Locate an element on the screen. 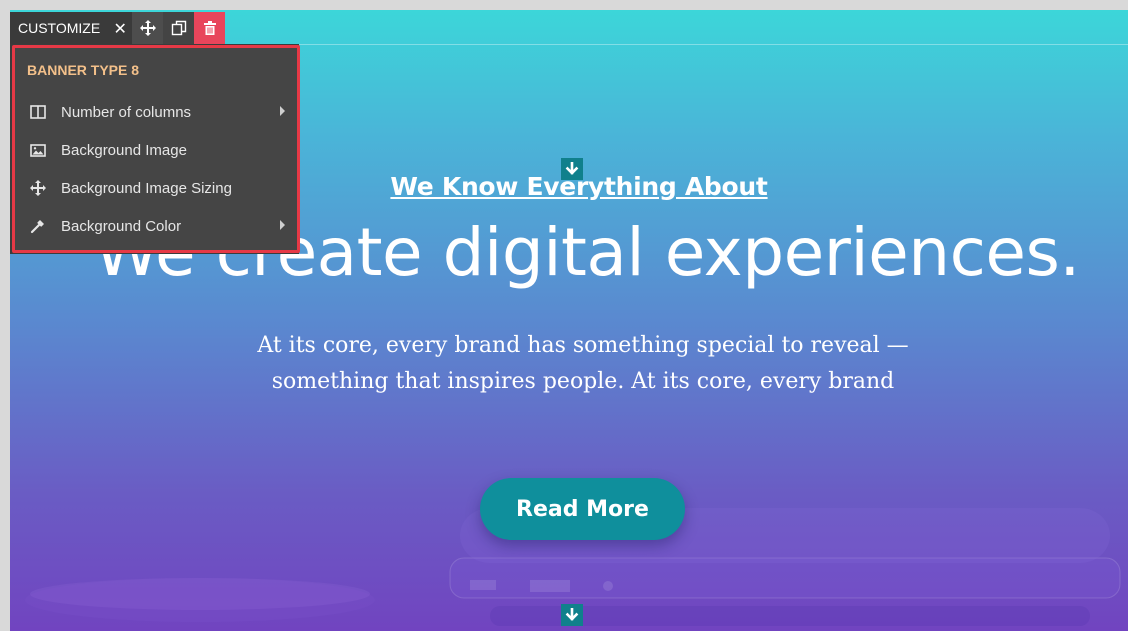 This screenshot has height=631, width=1128. customize-toolbar: CUSTOMIZE ✕ is located at coordinates (118, 28).